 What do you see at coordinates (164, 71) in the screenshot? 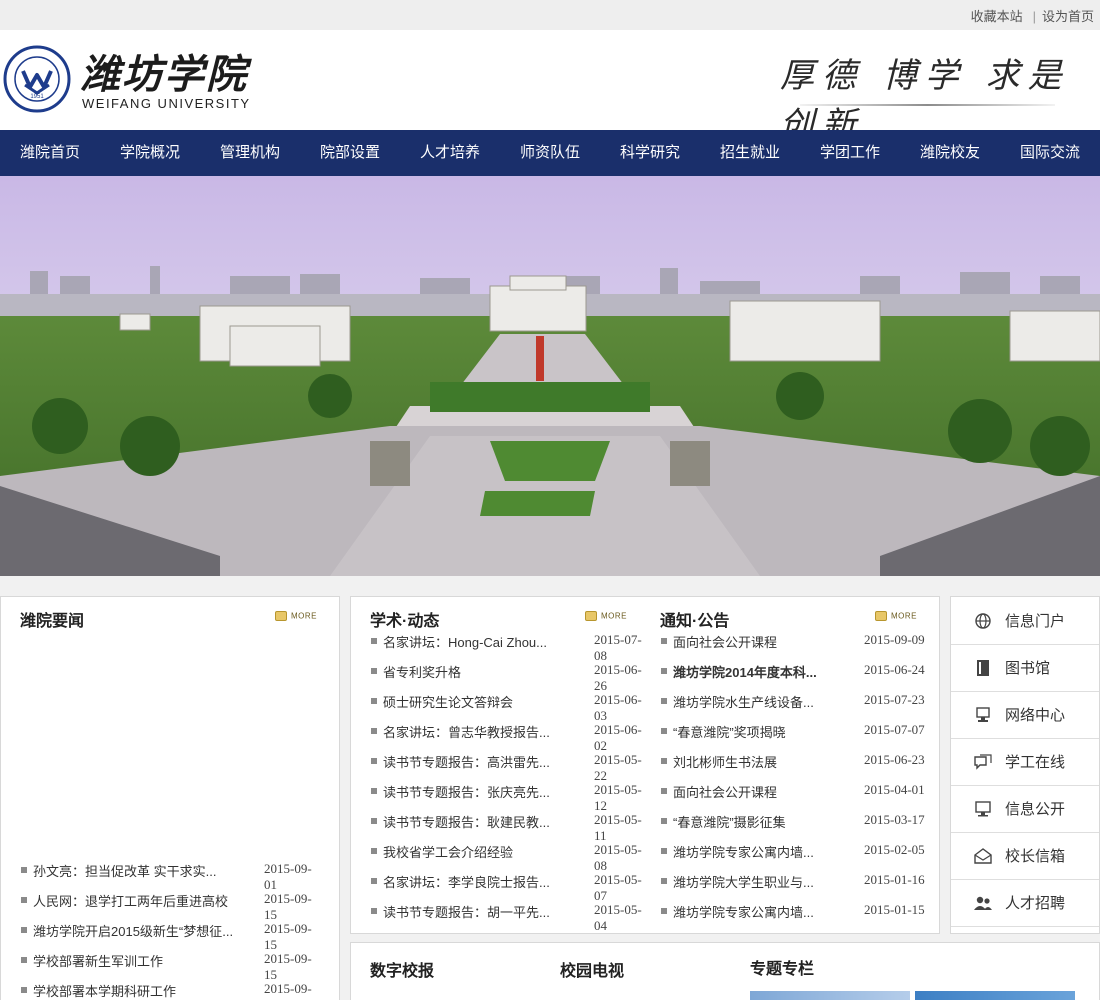
I see `logo-chinese-name: 潍坊学院` at bounding box center [164, 71].